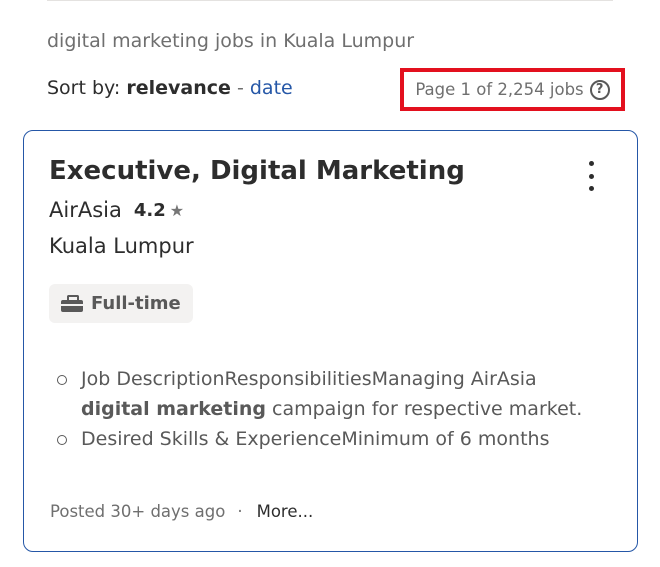 The height and width of the screenshot is (567, 660). I want to click on search-heading: digital marketing jobs in Kuala Lumpur, so click(231, 41).